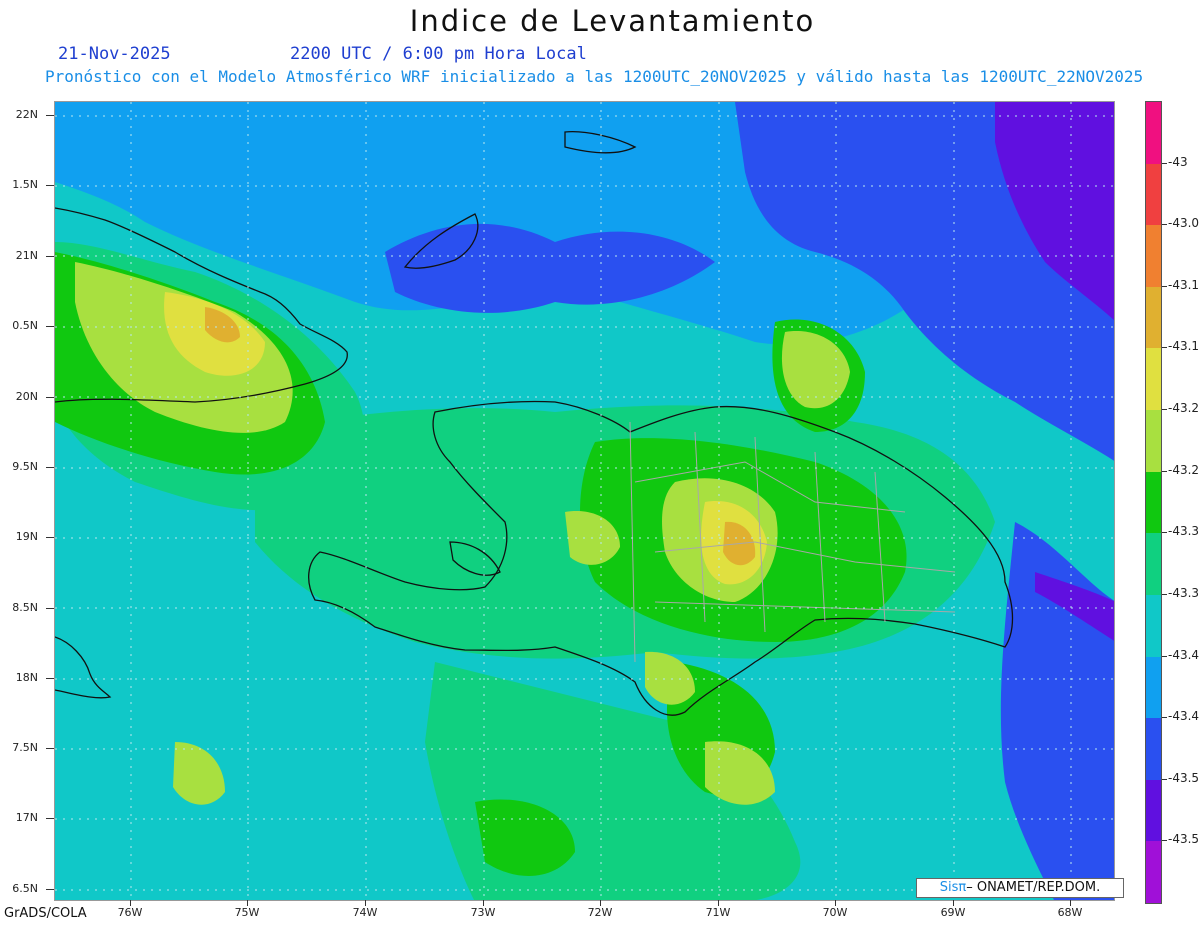 The image size is (1200, 927). I want to click on lat-label: 19N, so click(26, 536).